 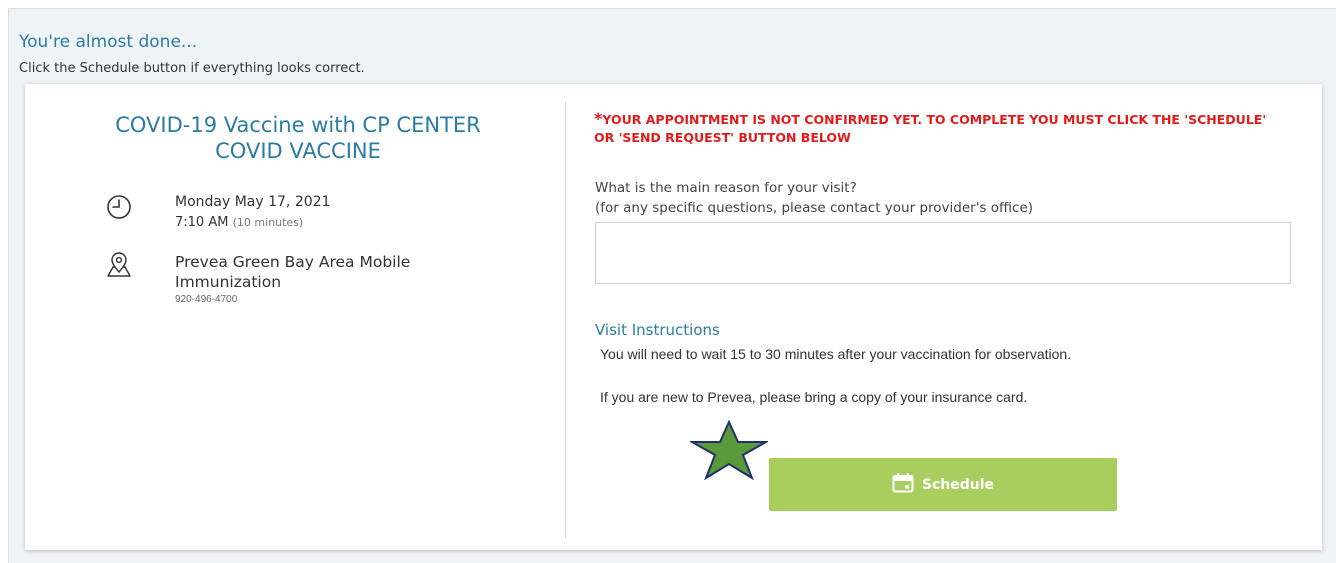 I want to click on clock-icon, so click(x=119, y=209).